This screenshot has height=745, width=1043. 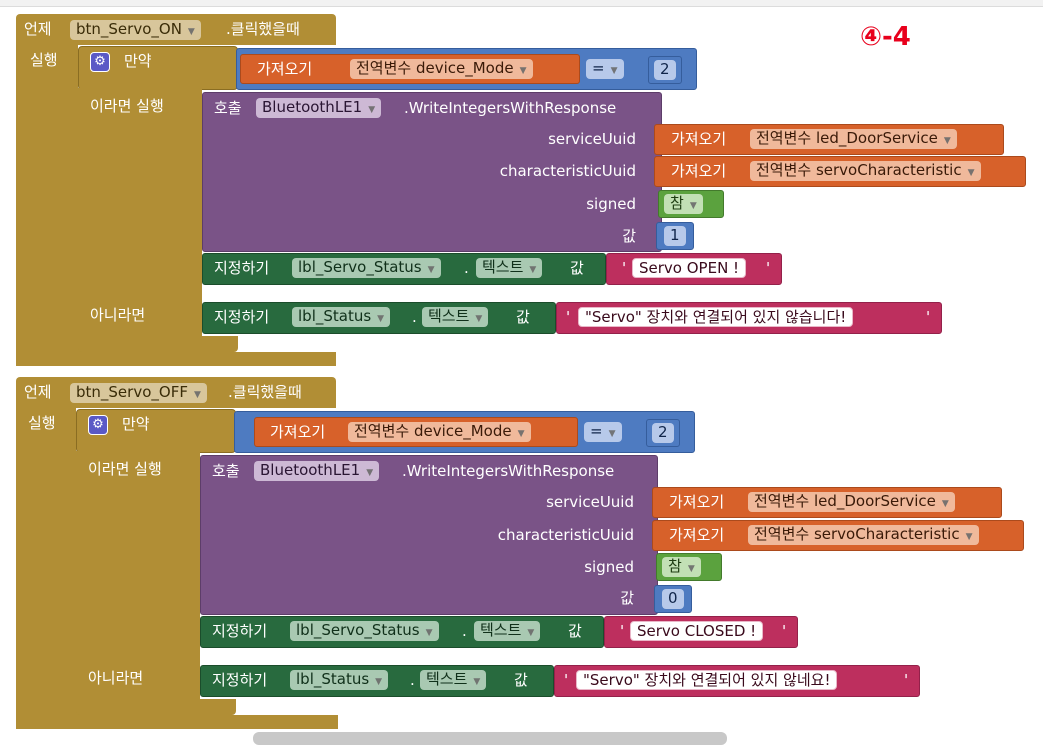 What do you see at coordinates (716, 317) in the screenshot?
I see `text-field: "Servo" 장치와 연결되어 있지 않습니다!` at bounding box center [716, 317].